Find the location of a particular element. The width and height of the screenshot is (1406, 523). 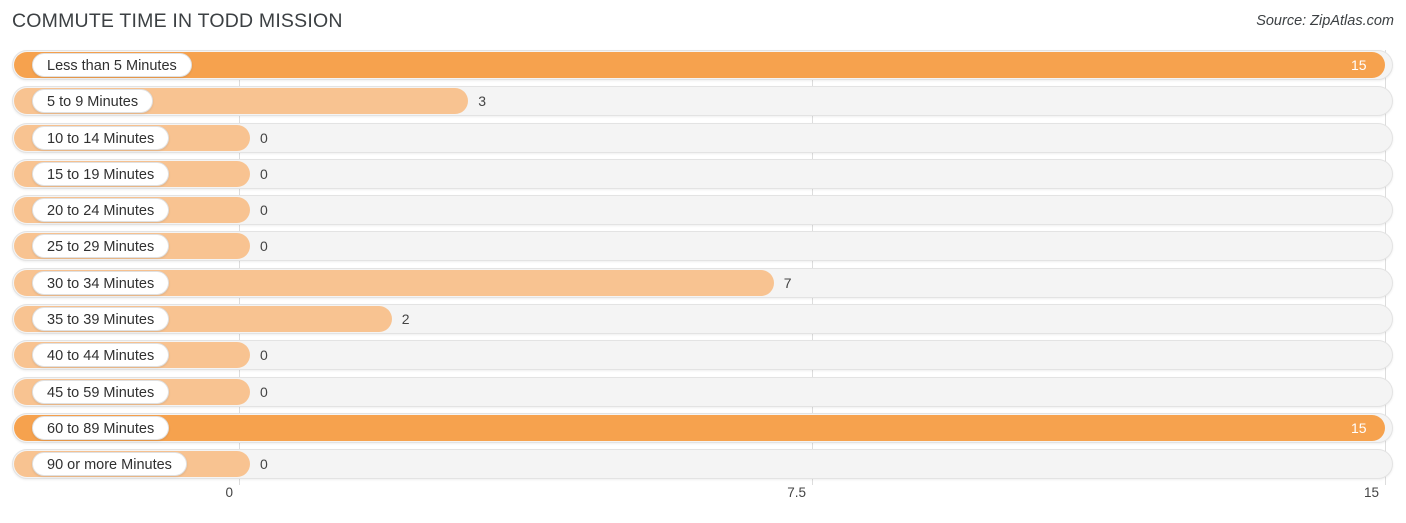

x-axis-tick: 15 is located at coordinates (1371, 492).